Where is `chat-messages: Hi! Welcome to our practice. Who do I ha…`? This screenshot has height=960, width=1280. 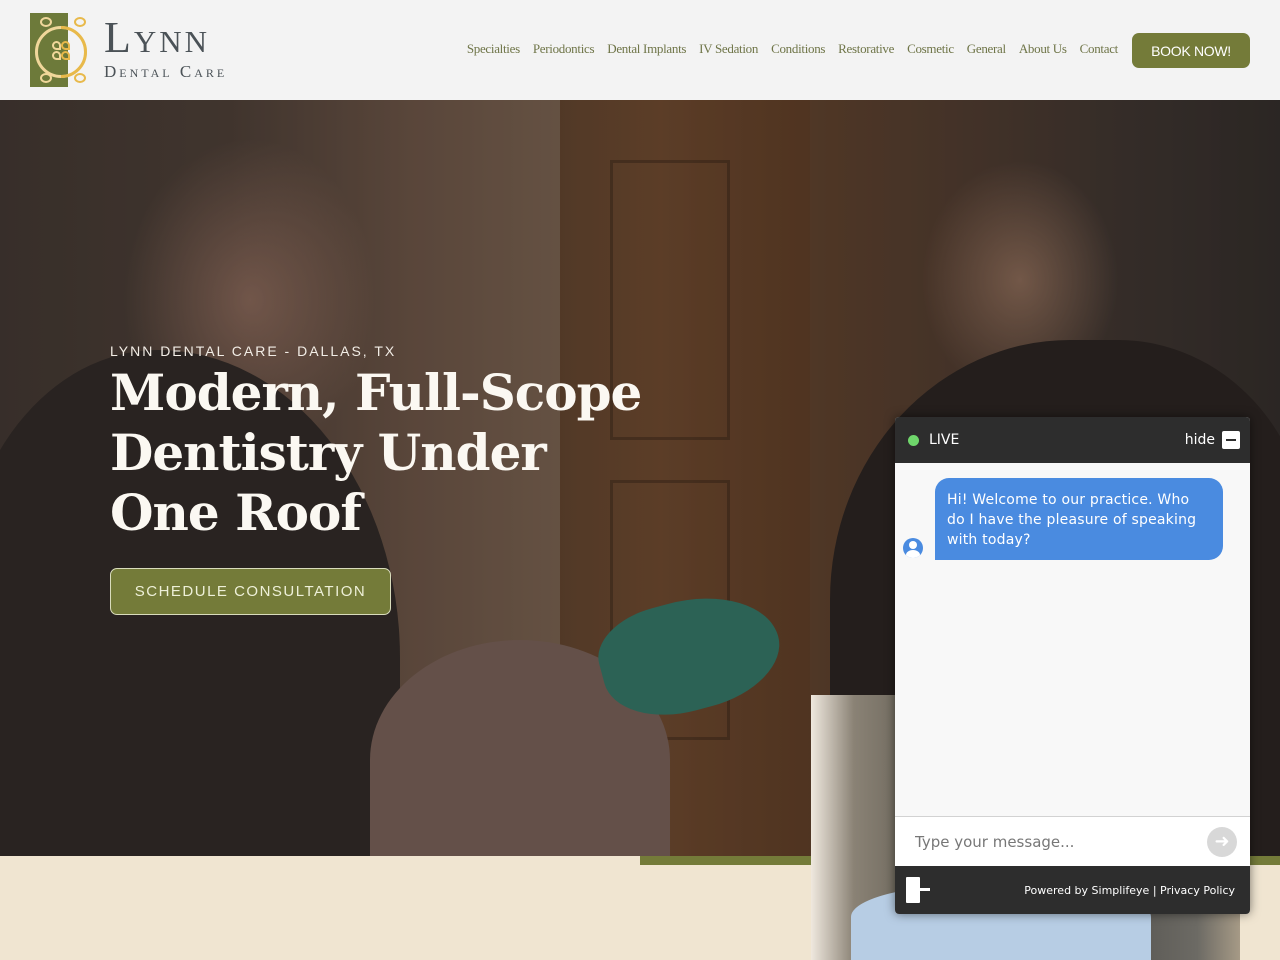
chat-messages: Hi! Welcome to our practice. Who do I ha… is located at coordinates (1072, 639).